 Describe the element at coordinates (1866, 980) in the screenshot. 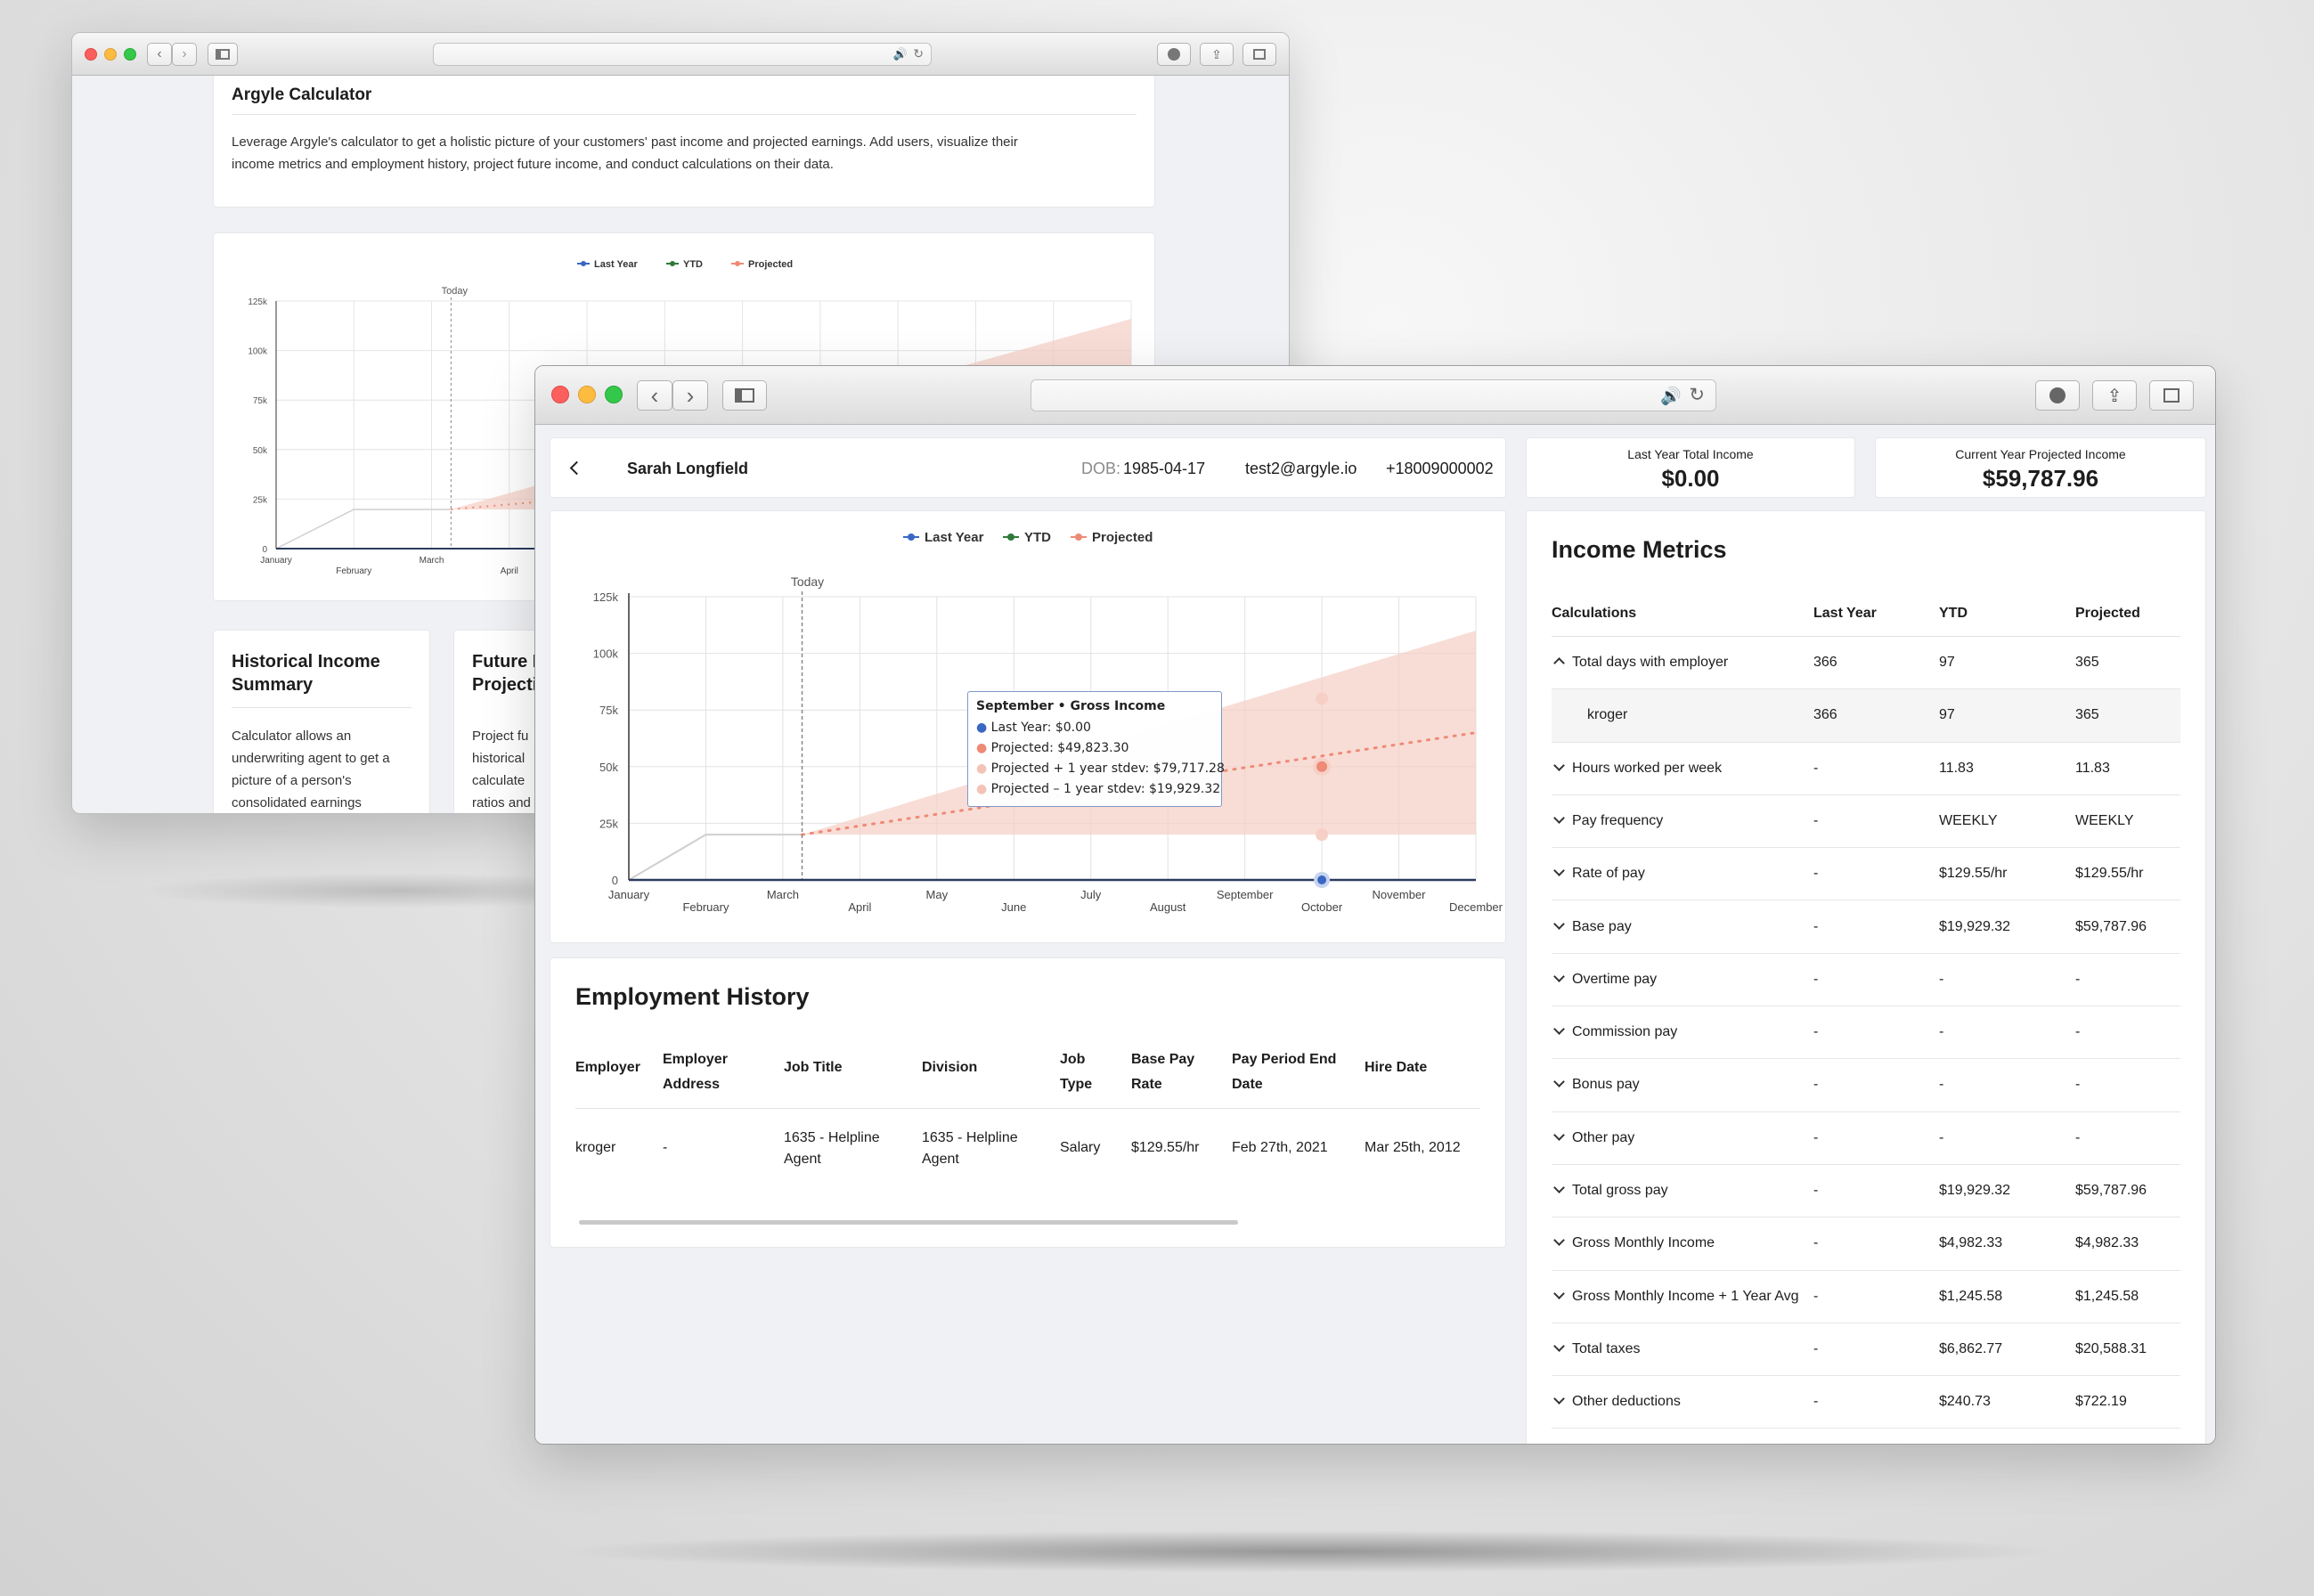

I see `metrics-row: Overtime pay - - -` at that location.